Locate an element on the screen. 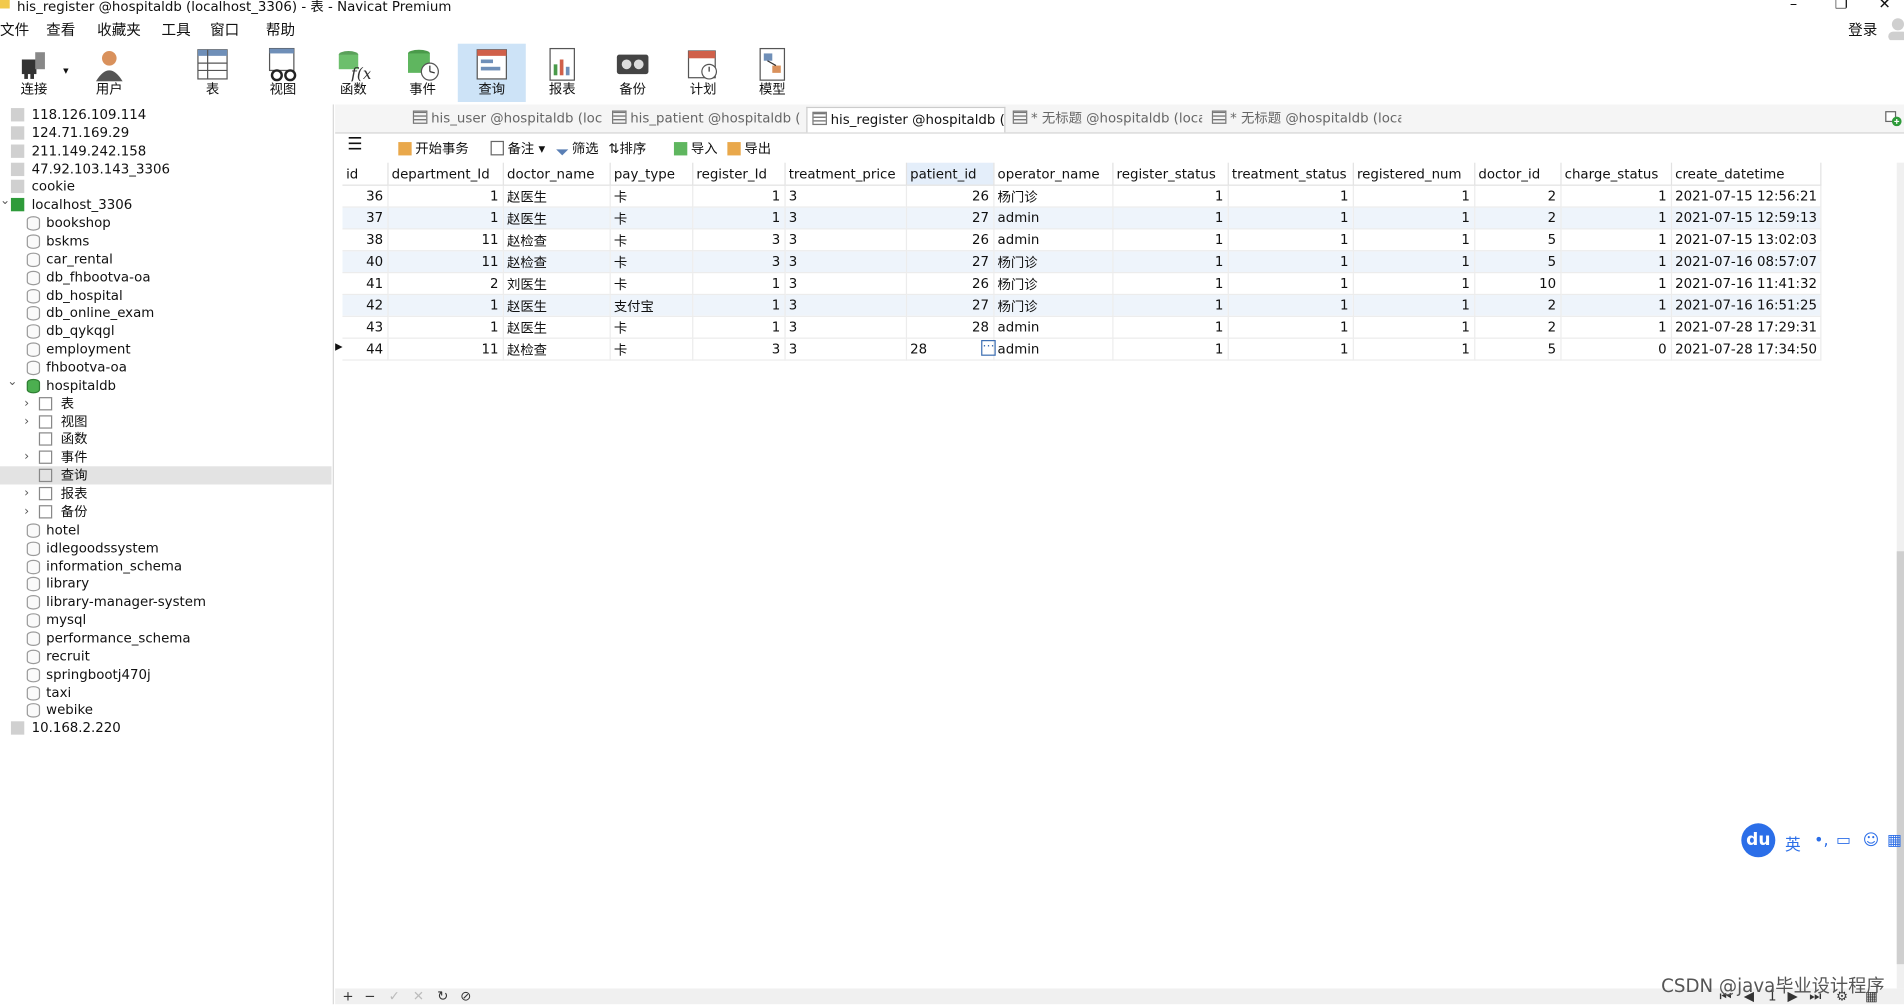 The height and width of the screenshot is (1005, 1904). user-icon: ☺ is located at coordinates (1871, 841).